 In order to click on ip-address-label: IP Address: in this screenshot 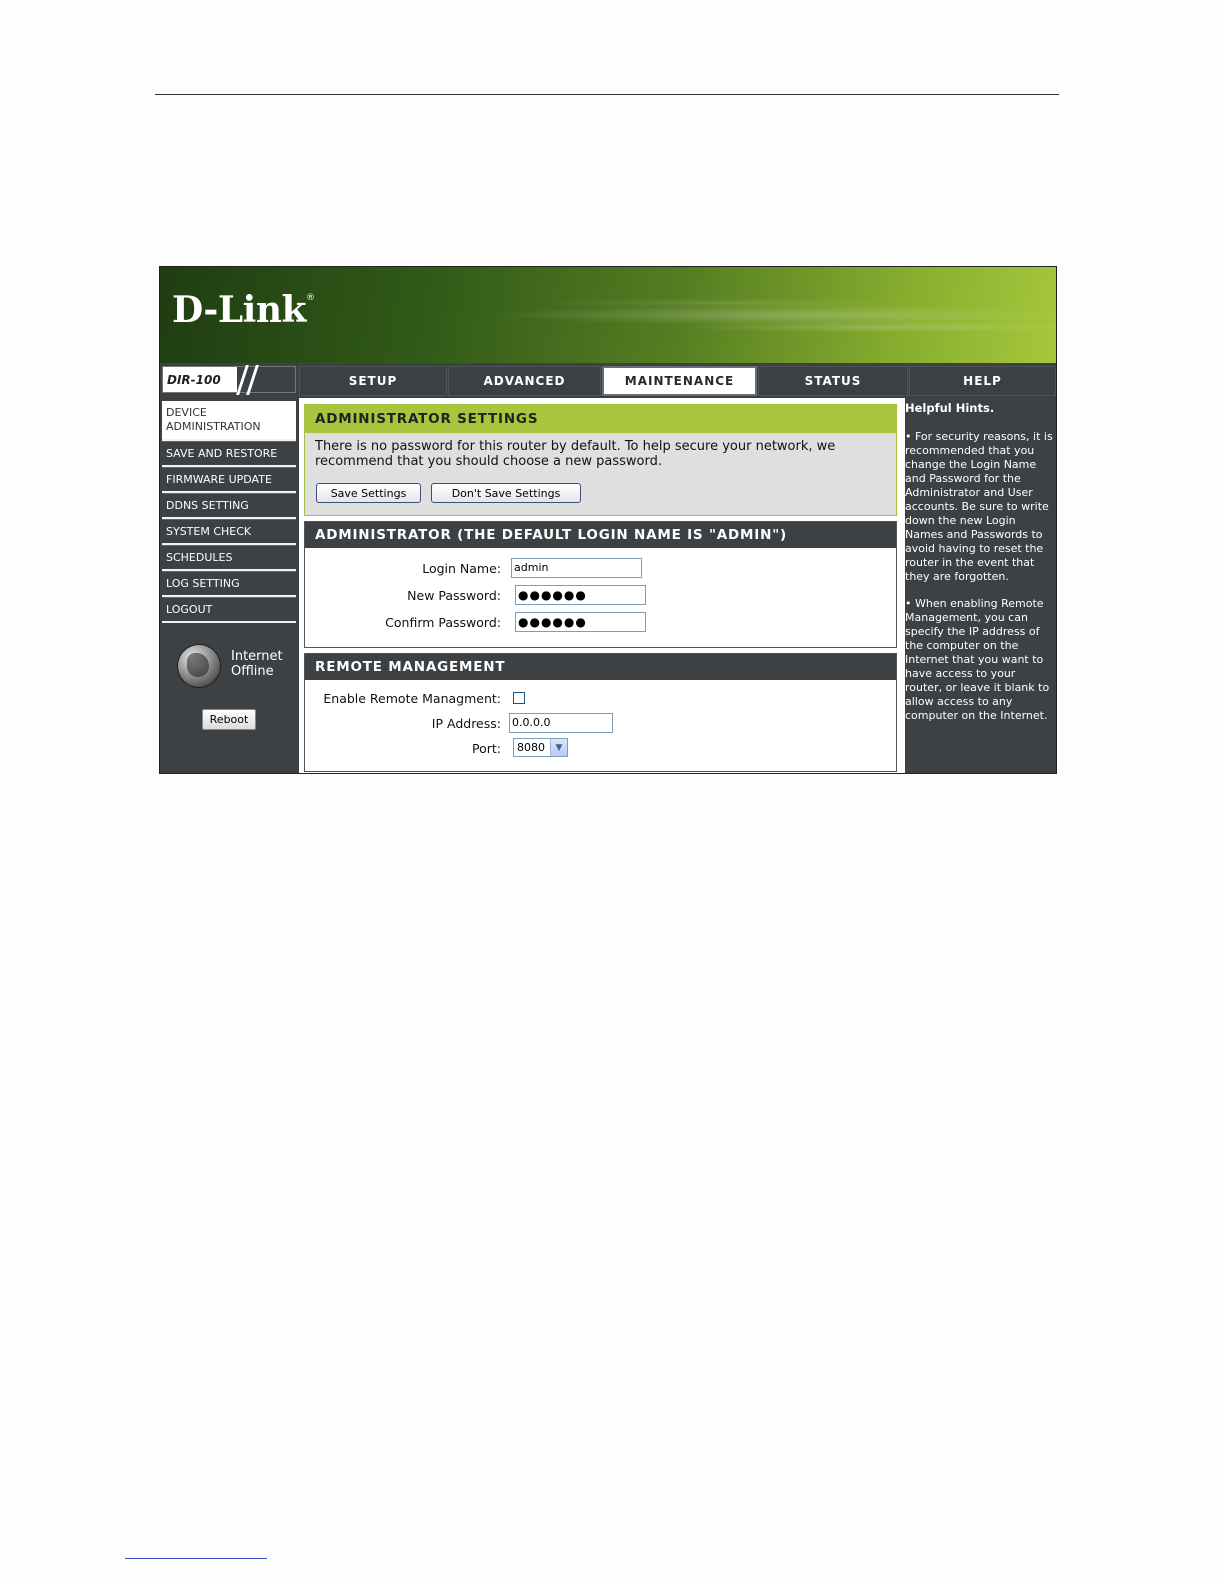, I will do `click(466, 723)`.